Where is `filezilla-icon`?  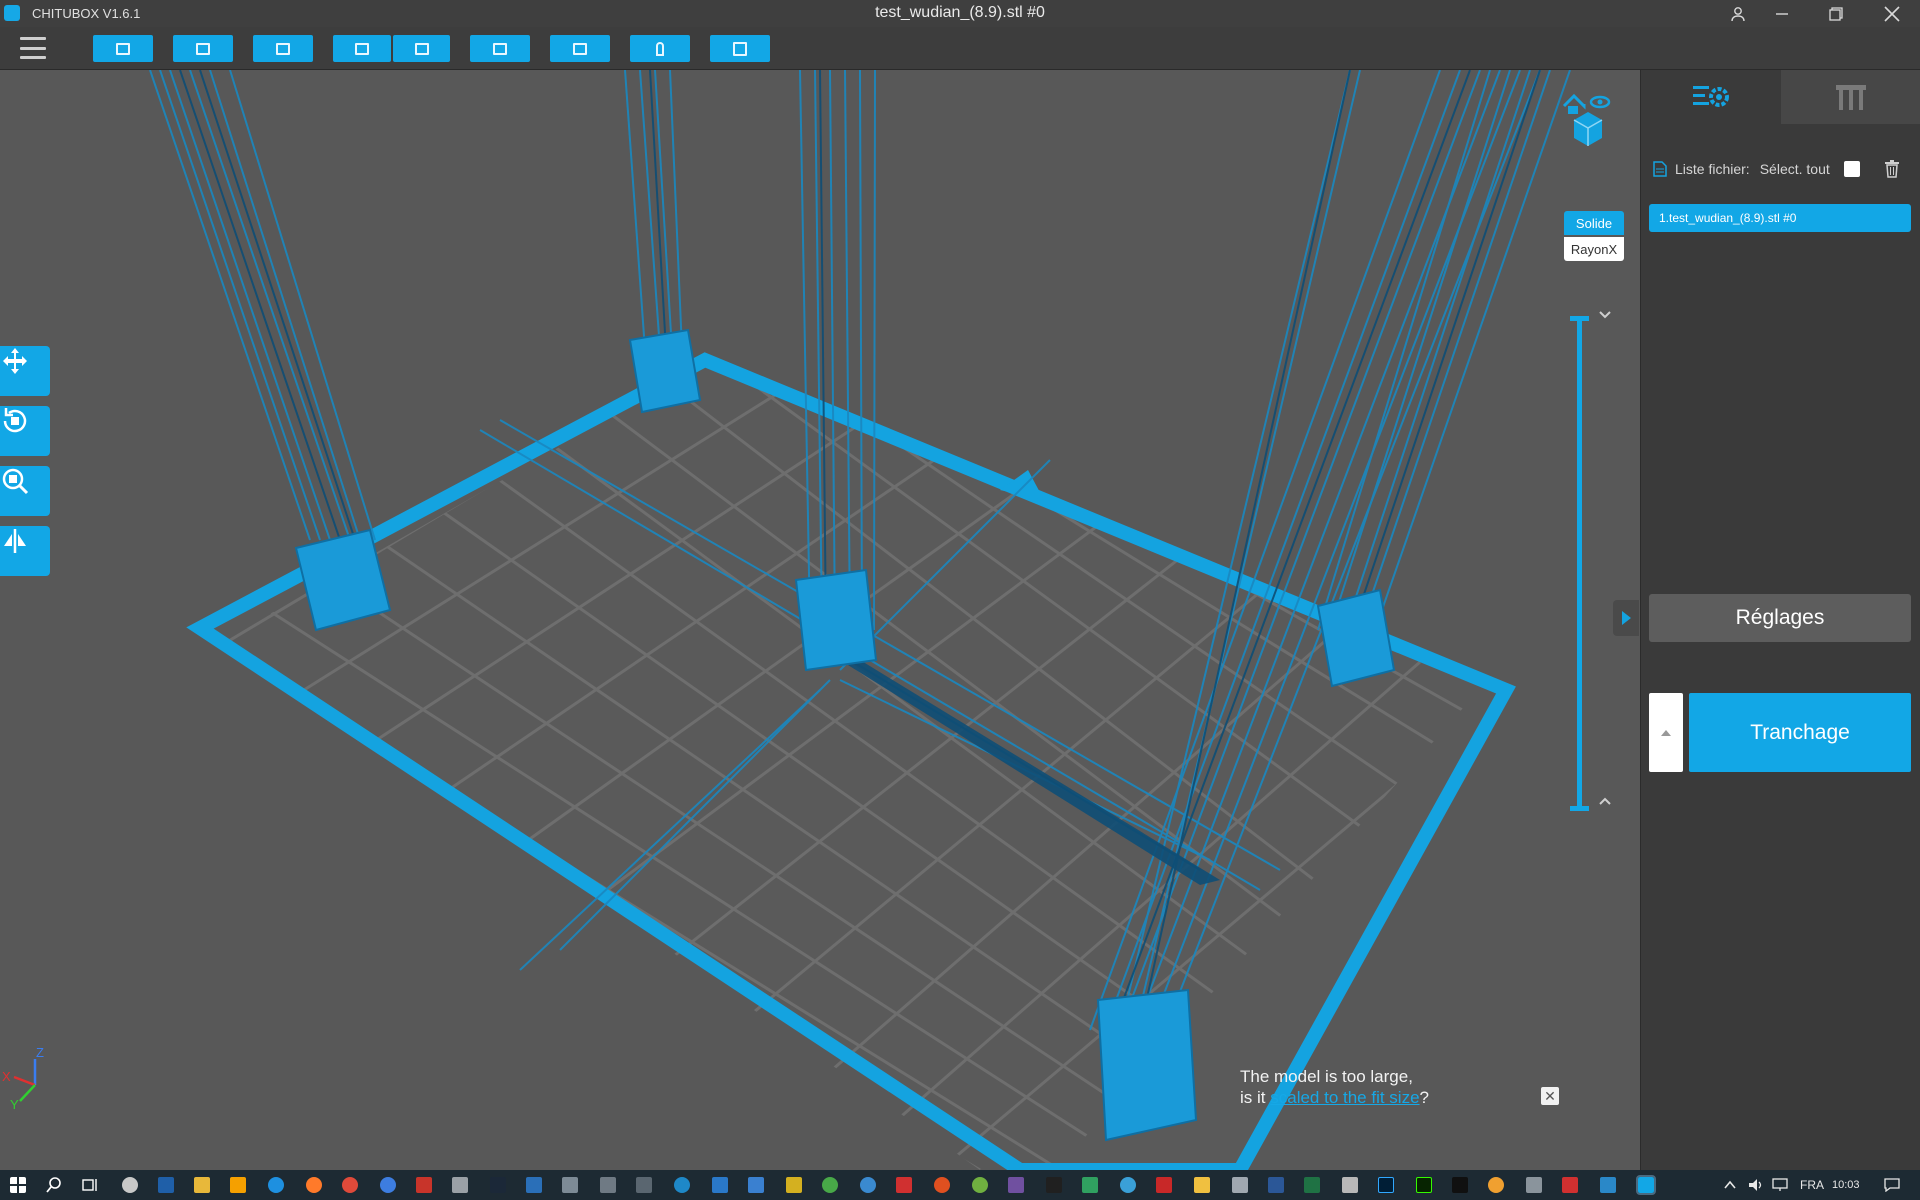
filezilla-icon is located at coordinates (1570, 1185).